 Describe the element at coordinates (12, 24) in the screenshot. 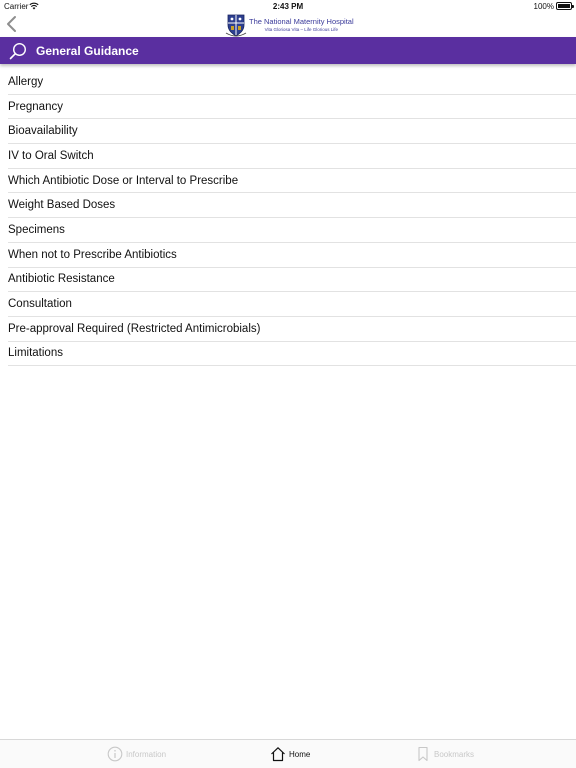

I see `back-button` at that location.